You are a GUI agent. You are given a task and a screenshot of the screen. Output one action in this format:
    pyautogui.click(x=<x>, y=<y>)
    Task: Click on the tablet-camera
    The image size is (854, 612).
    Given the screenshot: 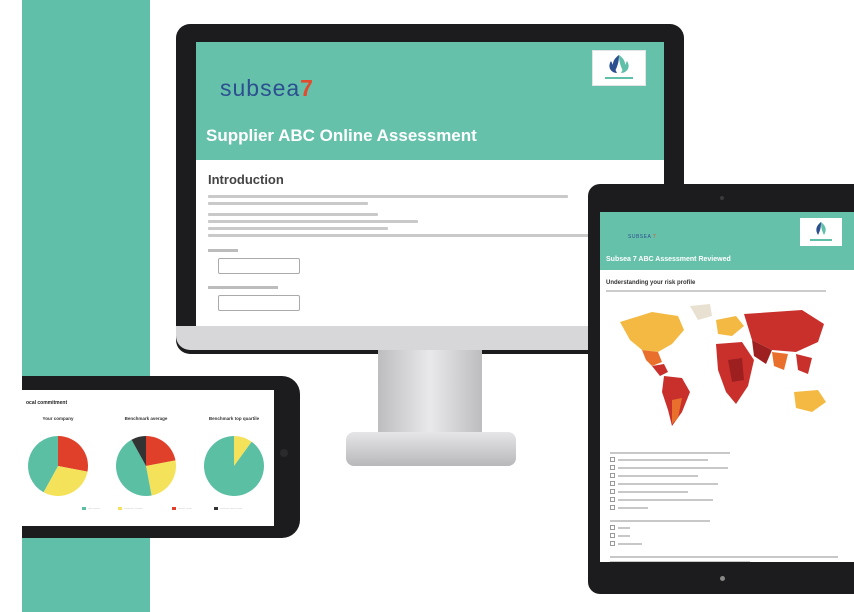 What is the action you would take?
    pyautogui.click(x=722, y=198)
    